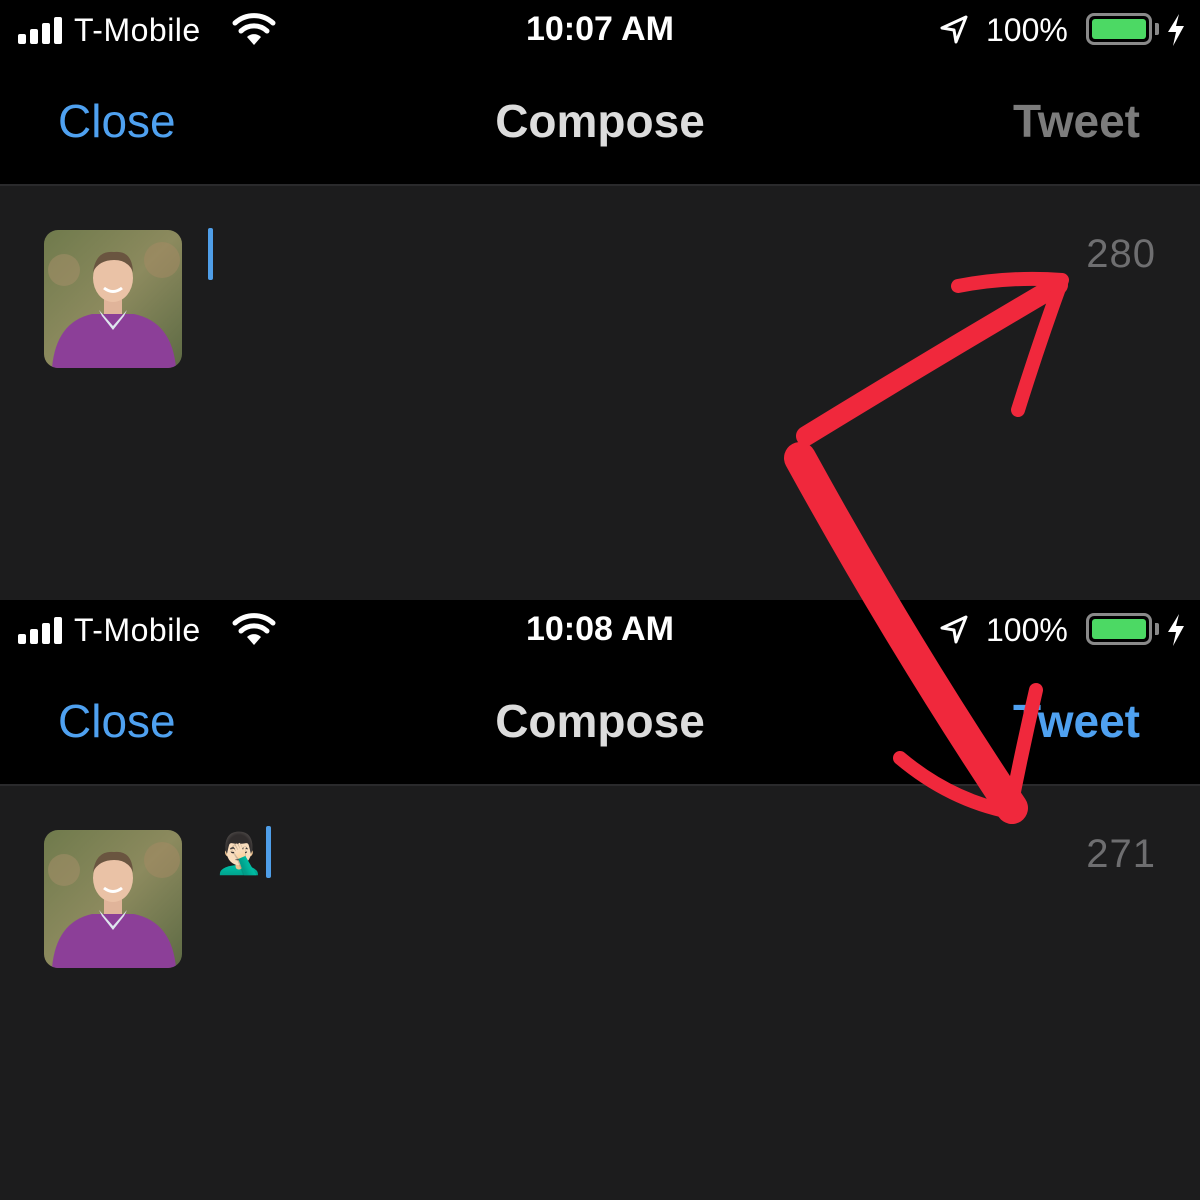  Describe the element at coordinates (239, 854) in the screenshot. I see `tweet-text: 🤦🏻‍♂️` at that location.